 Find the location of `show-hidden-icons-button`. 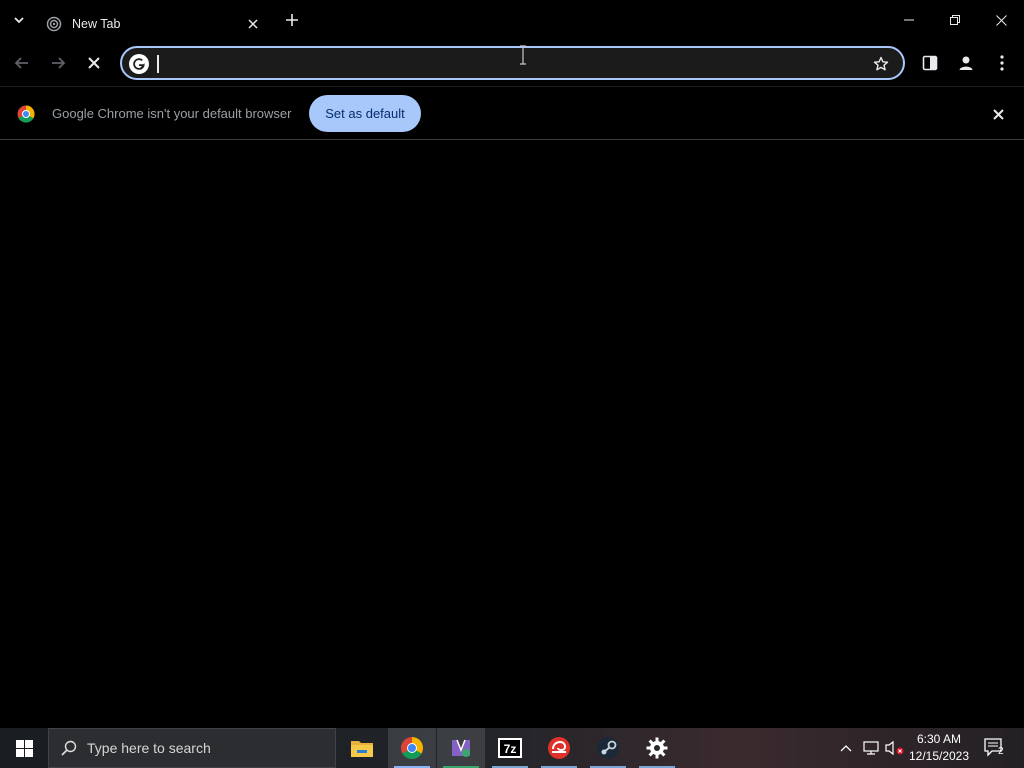

show-hidden-icons-button is located at coordinates (846, 748).